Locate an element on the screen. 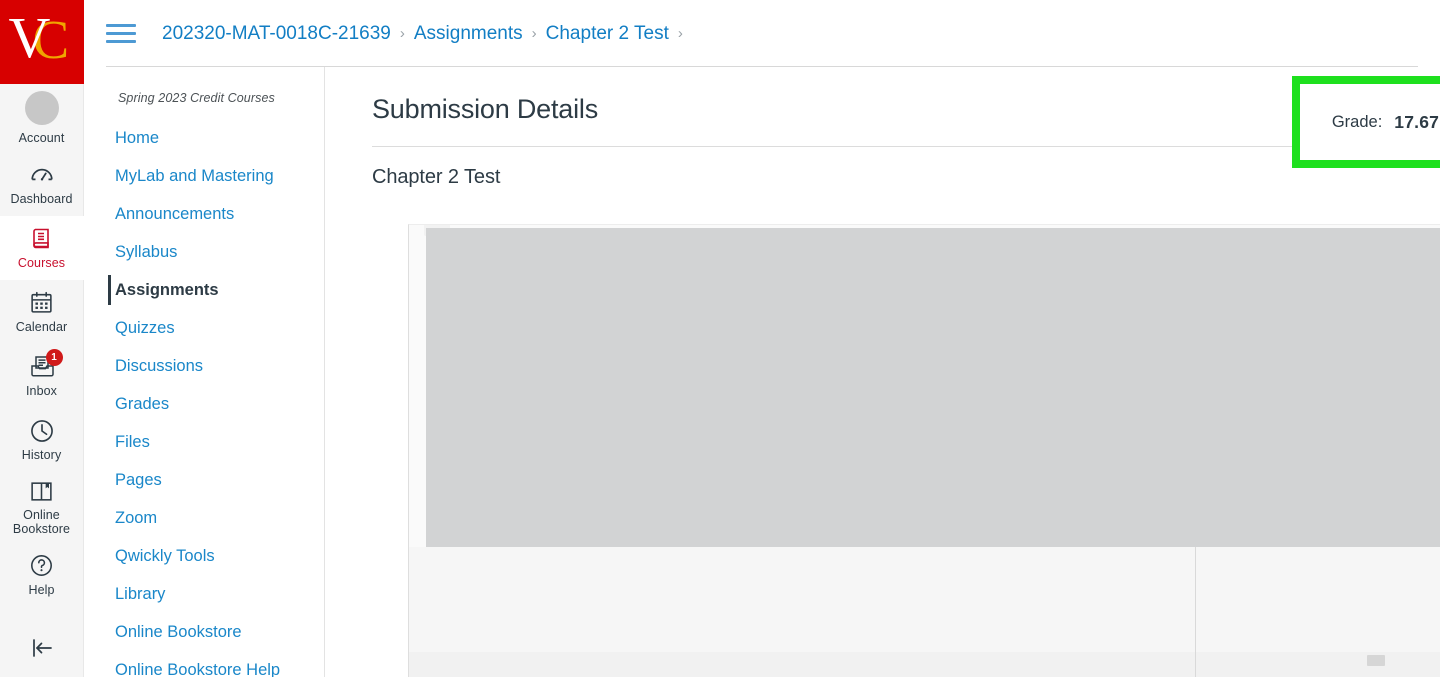  course-nav-label-qwickly-tools: Qwickly Tools is located at coordinates (204, 556).